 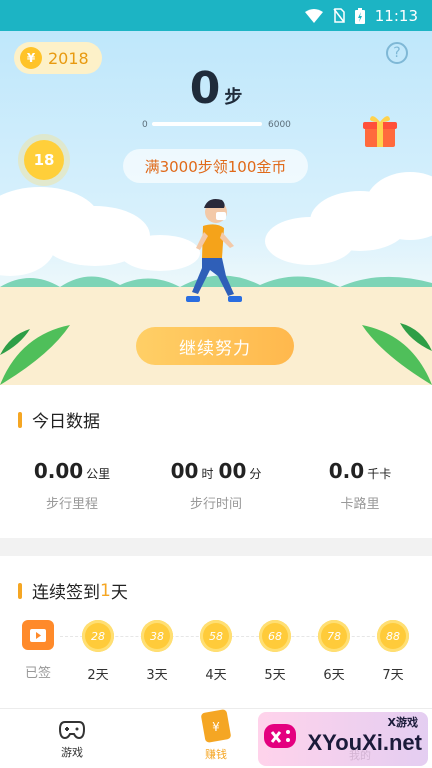 I want to click on coin-reward: 78, so click(x=334, y=636).